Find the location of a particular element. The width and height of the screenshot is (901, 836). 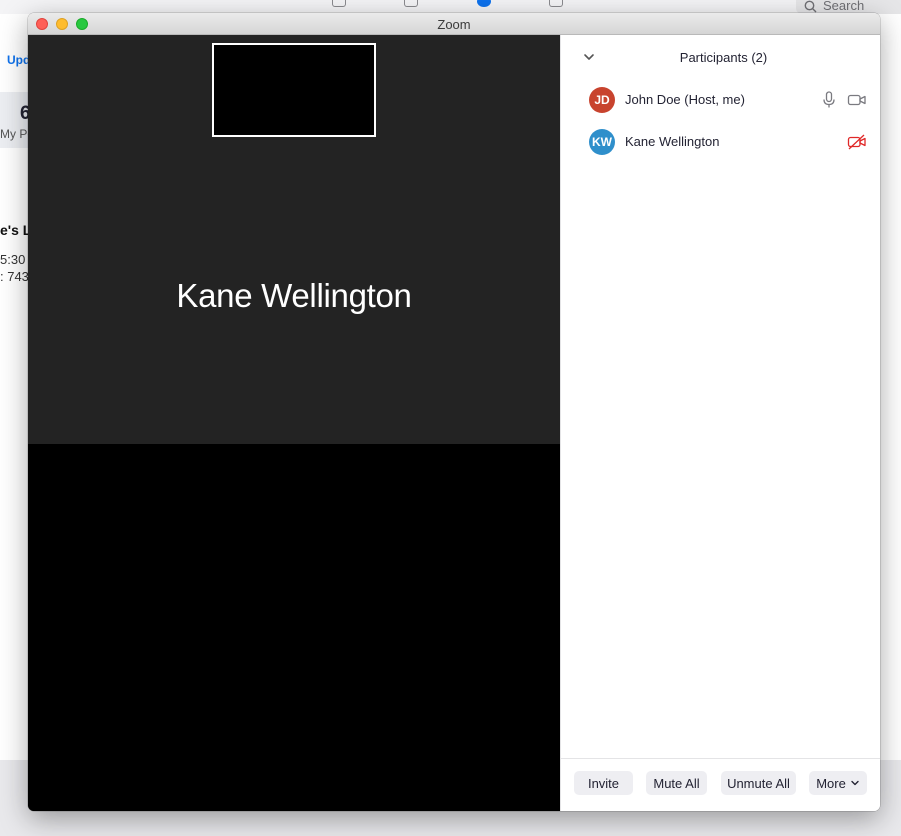

more-button: More is located at coordinates (838, 783).